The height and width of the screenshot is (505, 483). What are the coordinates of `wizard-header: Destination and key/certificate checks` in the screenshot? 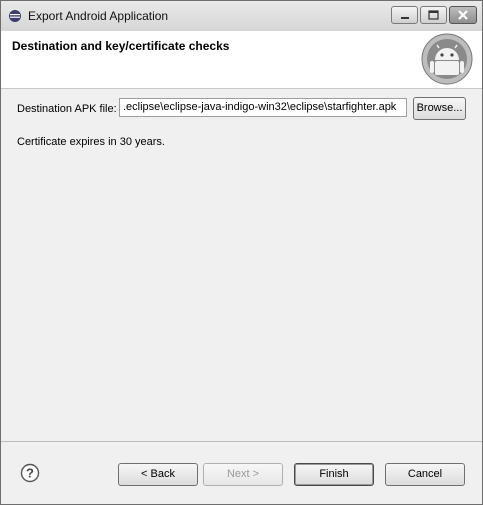 It's located at (241, 60).